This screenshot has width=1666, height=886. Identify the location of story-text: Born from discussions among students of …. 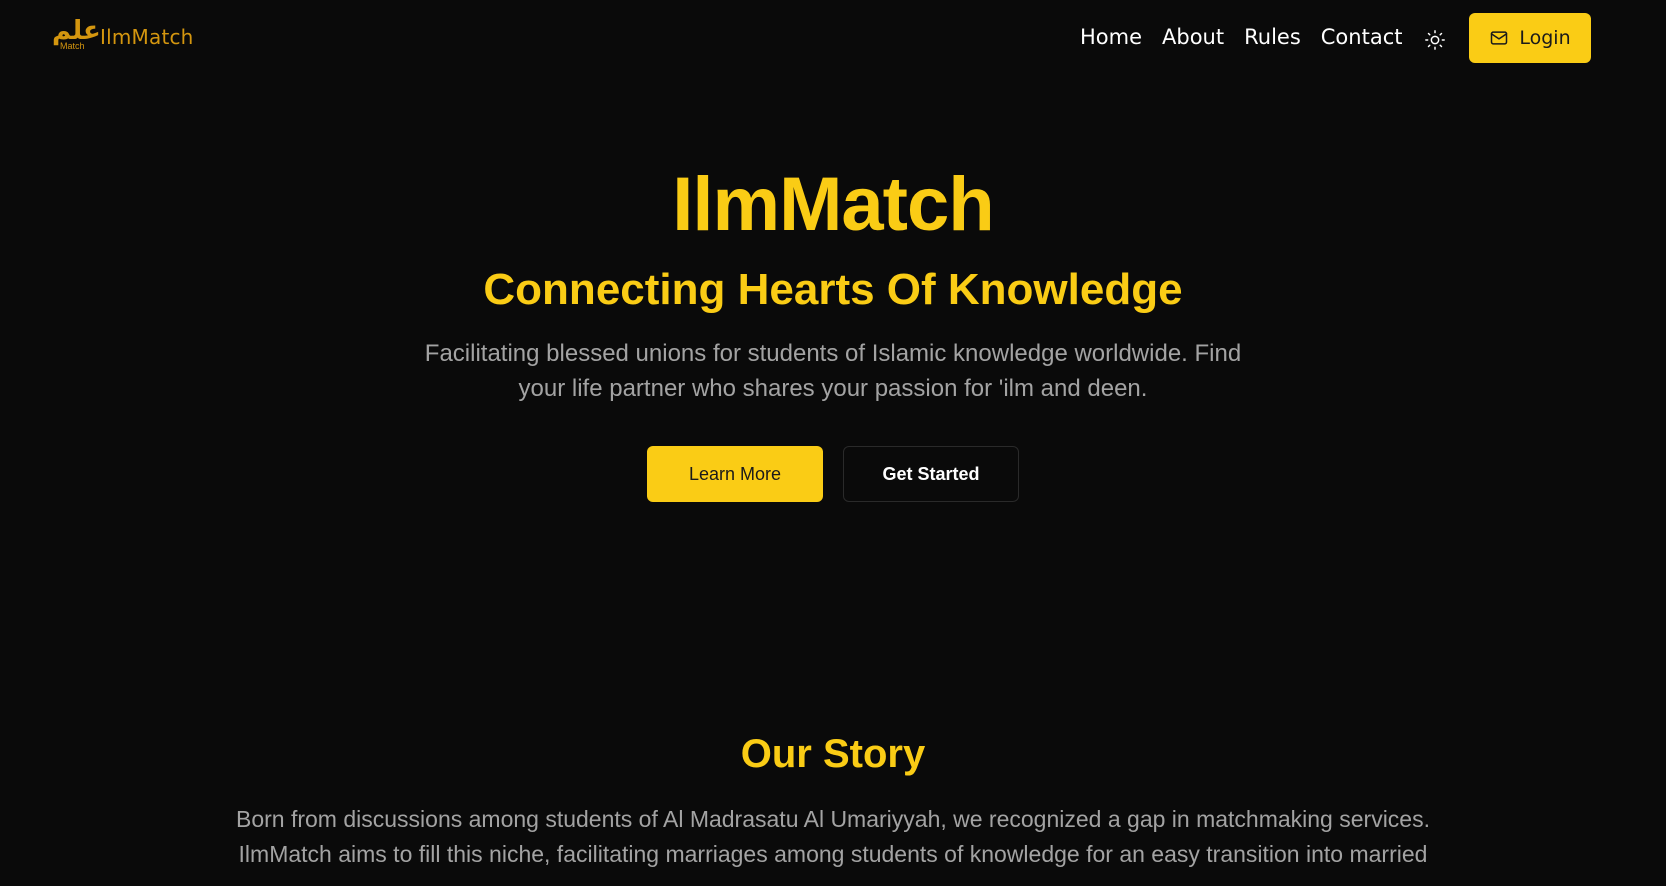
(832, 836).